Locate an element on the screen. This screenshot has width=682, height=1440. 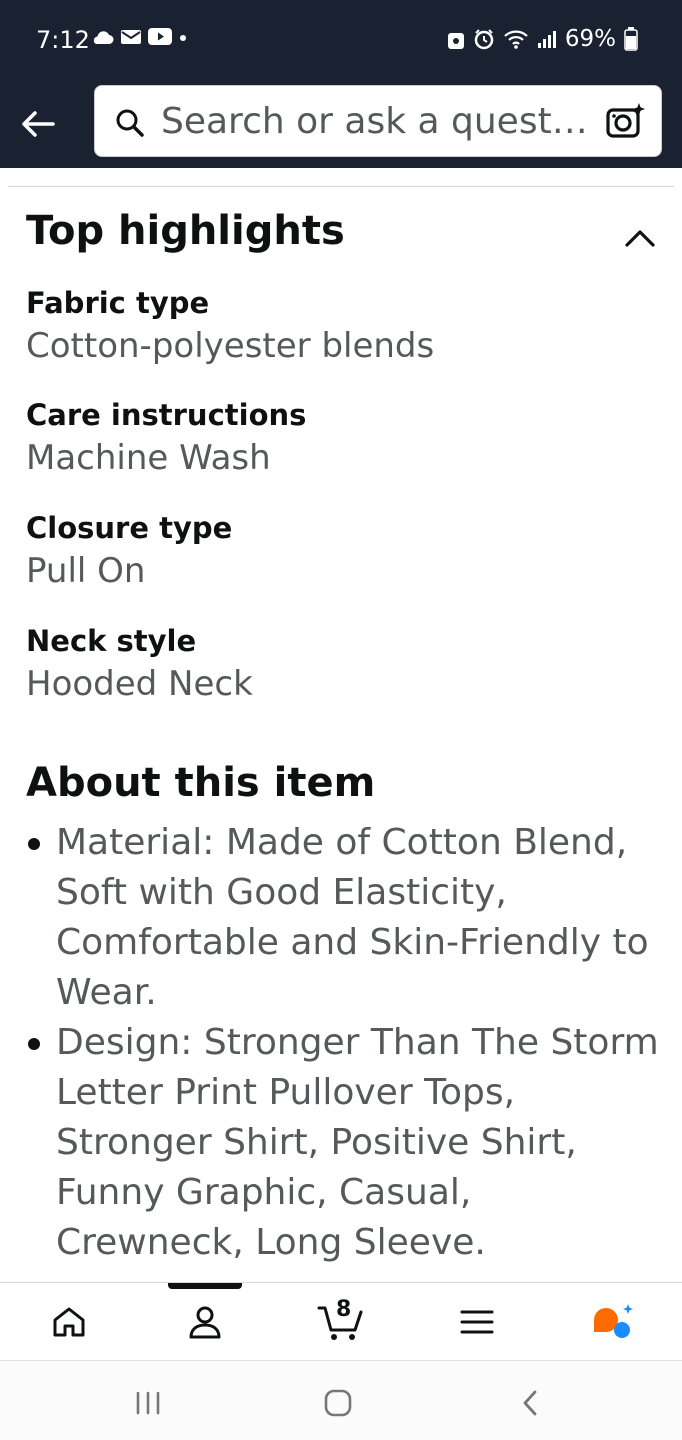
spec-value: Hooded Neck is located at coordinates (139, 684).